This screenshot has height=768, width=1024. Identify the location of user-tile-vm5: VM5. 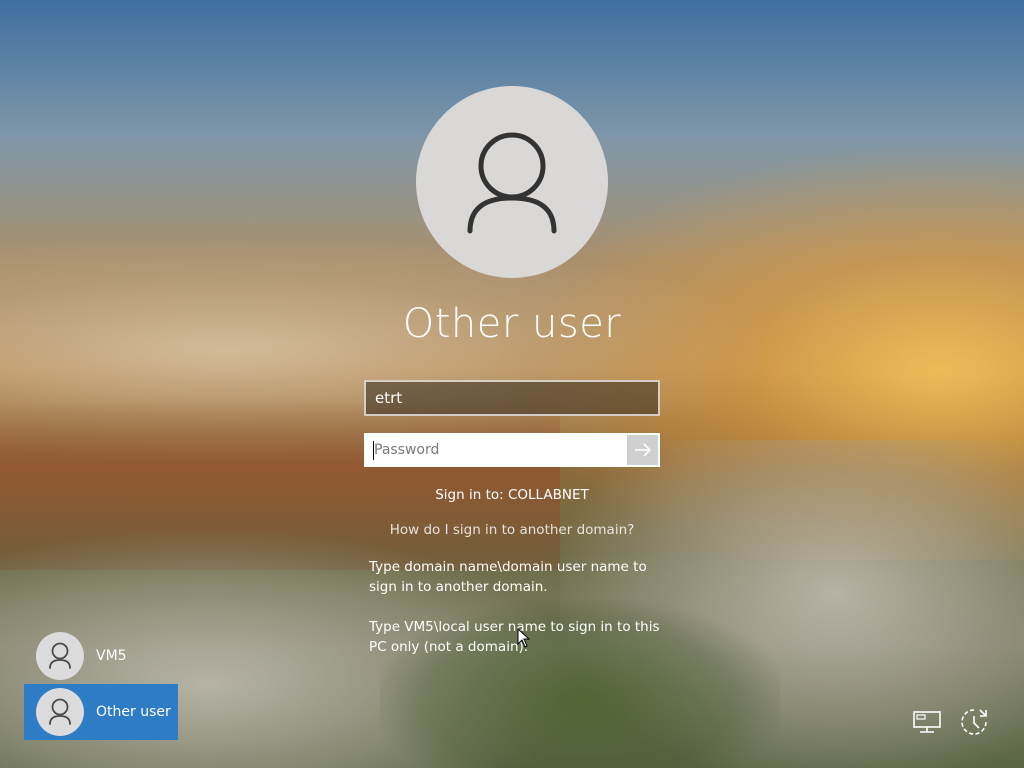
(101, 656).